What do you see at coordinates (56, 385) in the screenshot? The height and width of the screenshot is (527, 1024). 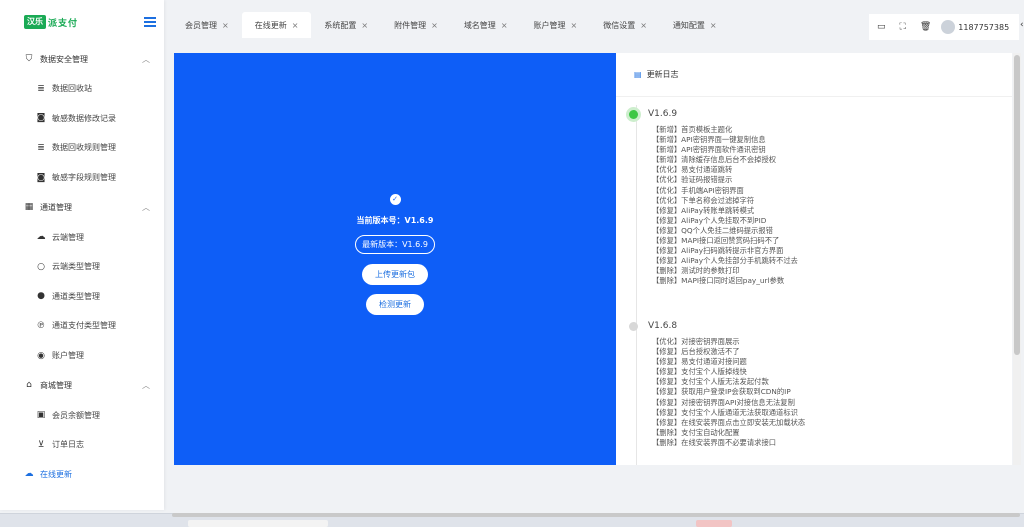 I see `menu-group-label: 商城管理` at bounding box center [56, 385].